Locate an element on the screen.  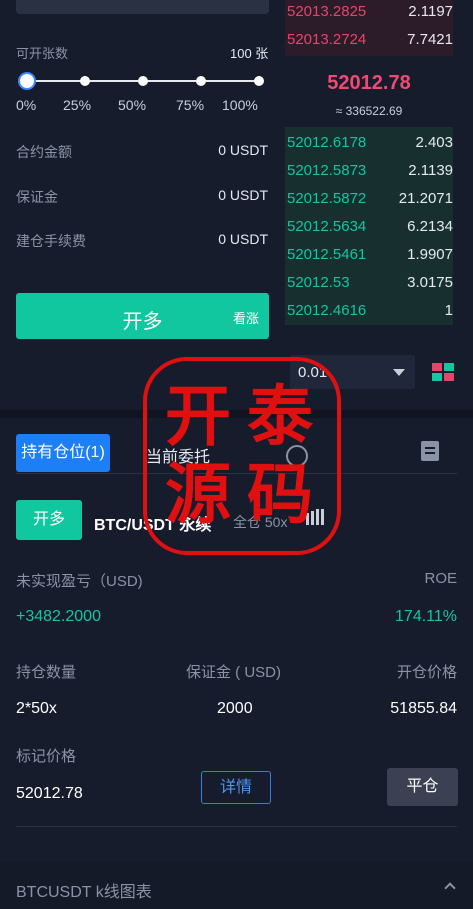
open-long-sublabel: 看涨 is located at coordinates (245, 318).